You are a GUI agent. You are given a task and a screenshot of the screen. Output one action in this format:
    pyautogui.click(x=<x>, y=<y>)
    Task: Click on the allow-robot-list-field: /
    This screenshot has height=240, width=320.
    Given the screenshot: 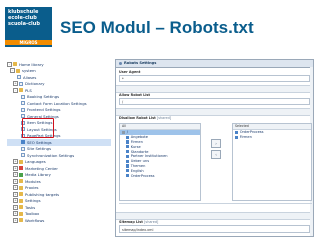 What is the action you would take?
    pyautogui.click(x=214, y=101)
    